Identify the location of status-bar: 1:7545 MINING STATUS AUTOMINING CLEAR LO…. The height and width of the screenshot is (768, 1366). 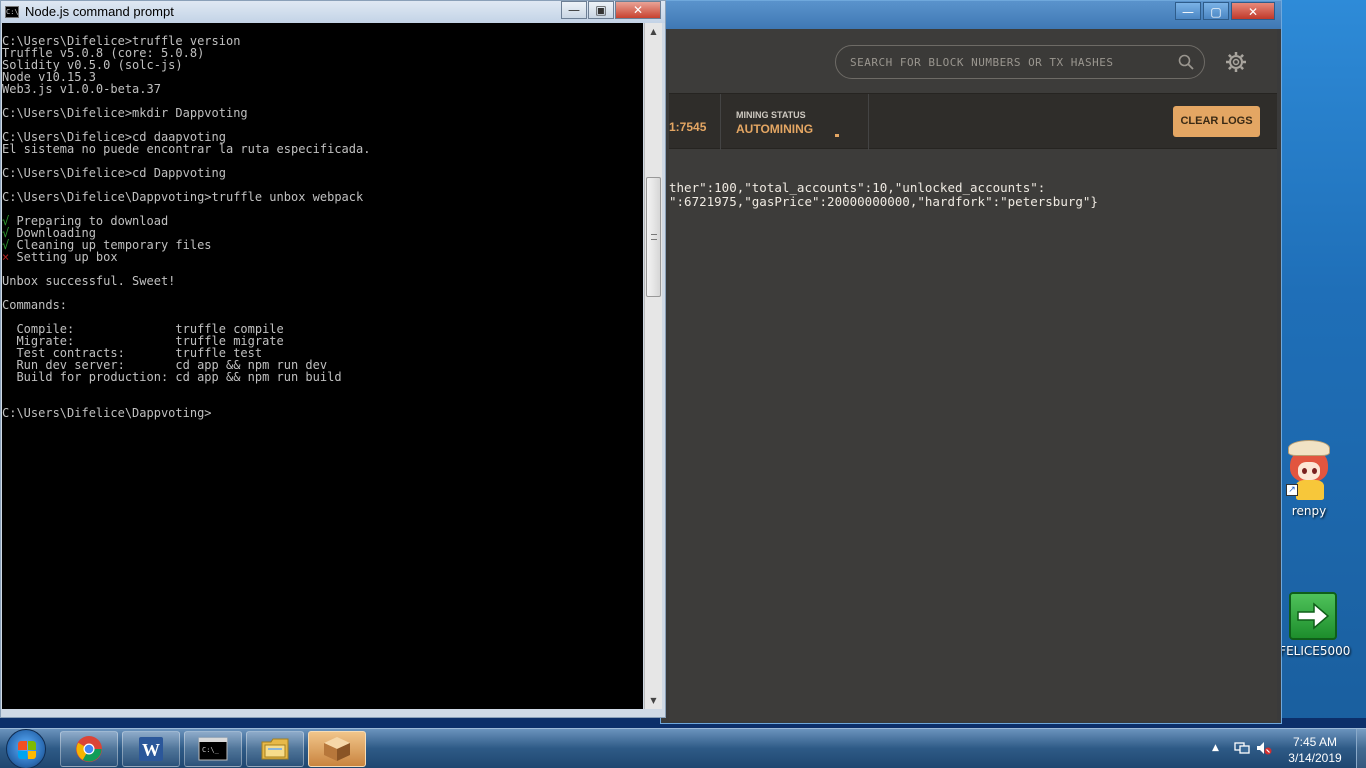
(973, 121).